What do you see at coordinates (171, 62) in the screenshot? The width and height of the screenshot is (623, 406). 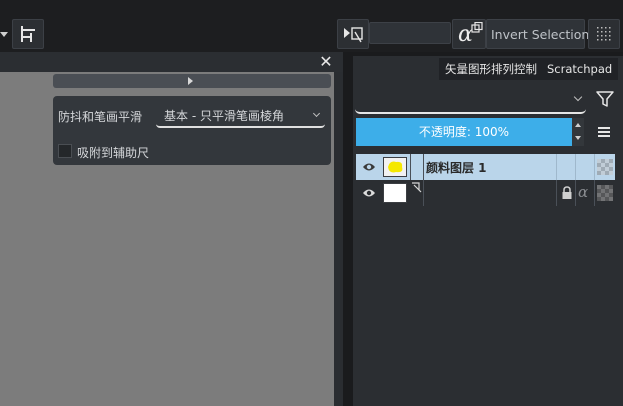 I see `canvas-tab-strip` at bounding box center [171, 62].